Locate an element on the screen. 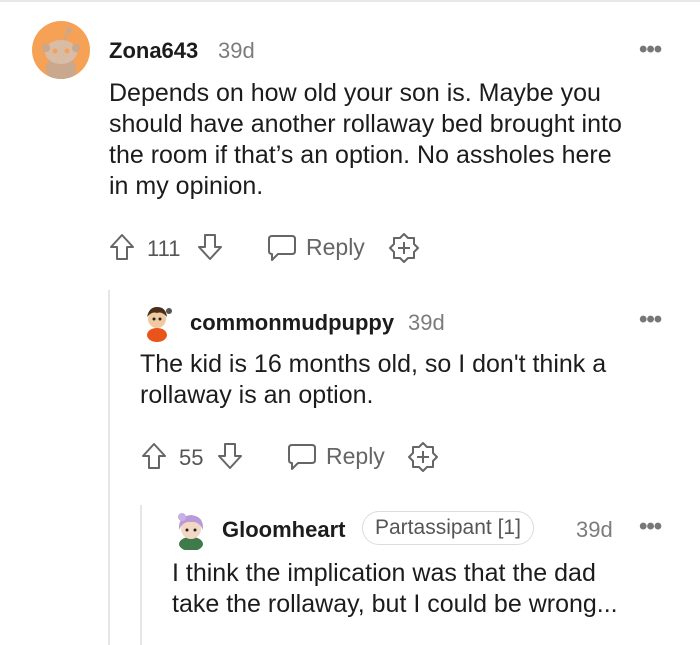 Image resolution: width=700 pixels, height=645 pixels. comment-author: Gloomheart is located at coordinates (283, 530).